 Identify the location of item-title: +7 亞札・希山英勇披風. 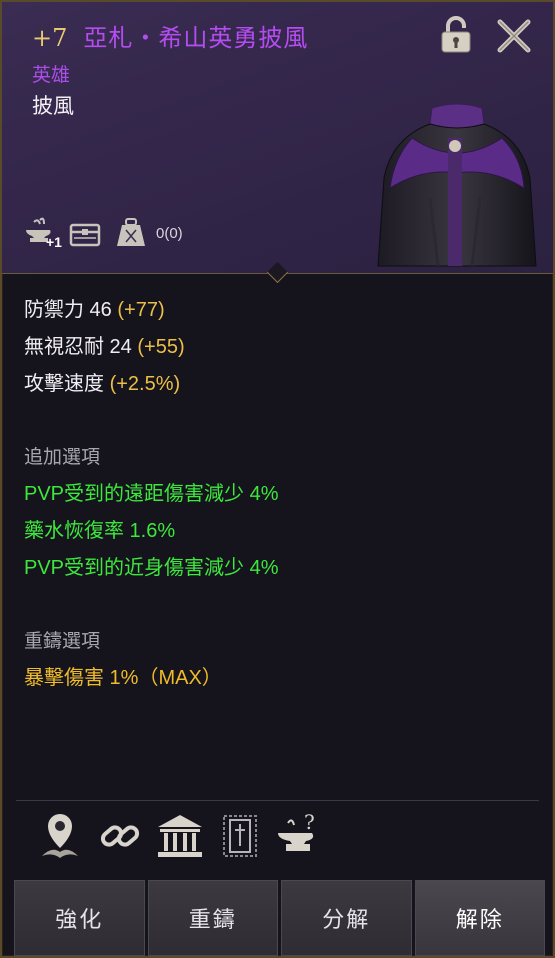
(170, 35).